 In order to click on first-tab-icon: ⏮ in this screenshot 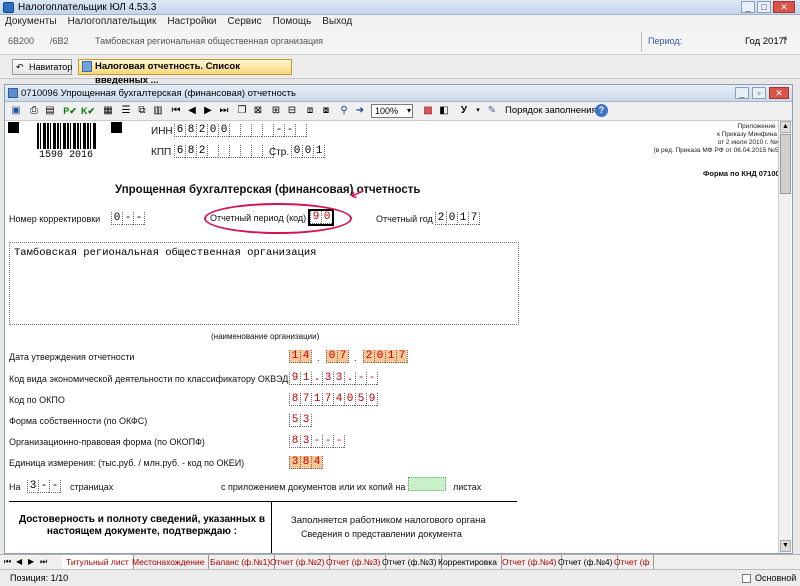, I will do `click(7, 562)`.